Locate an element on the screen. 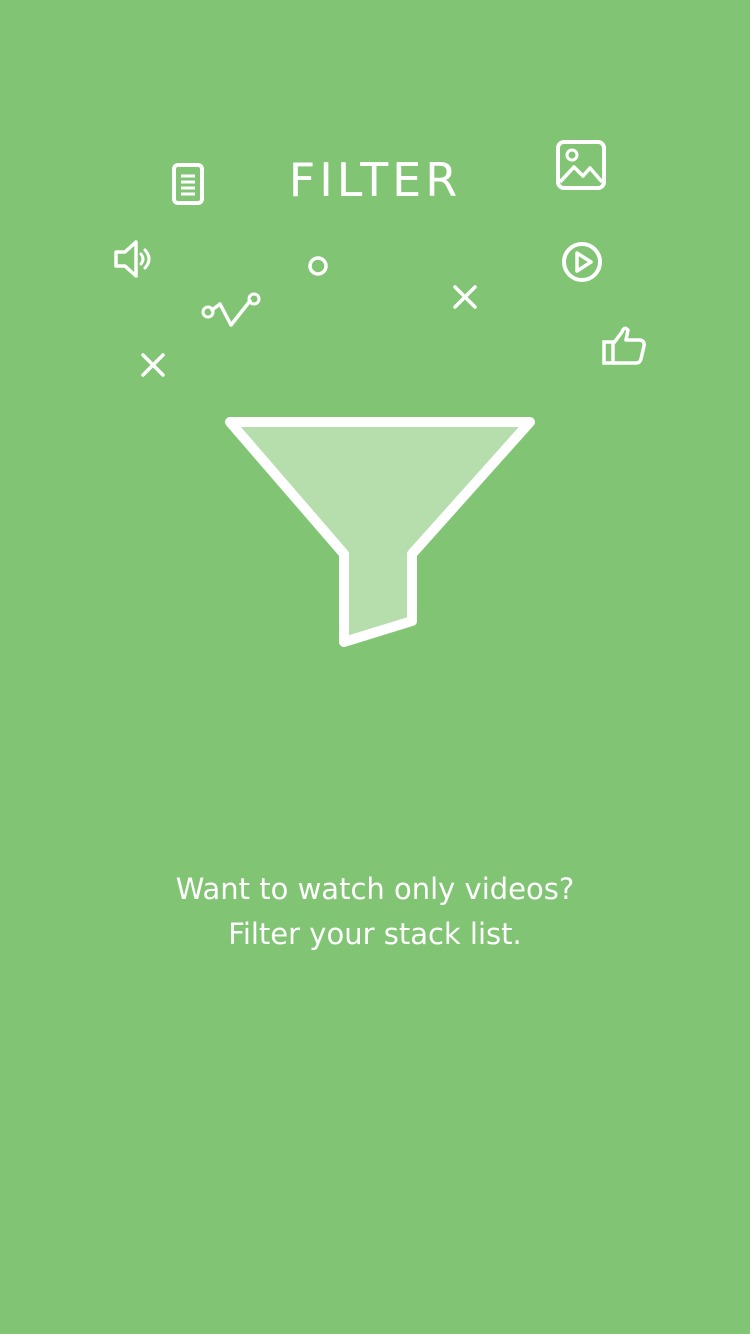 This screenshot has width=750, height=1334. analytics-line-icon is located at coordinates (231, 309).